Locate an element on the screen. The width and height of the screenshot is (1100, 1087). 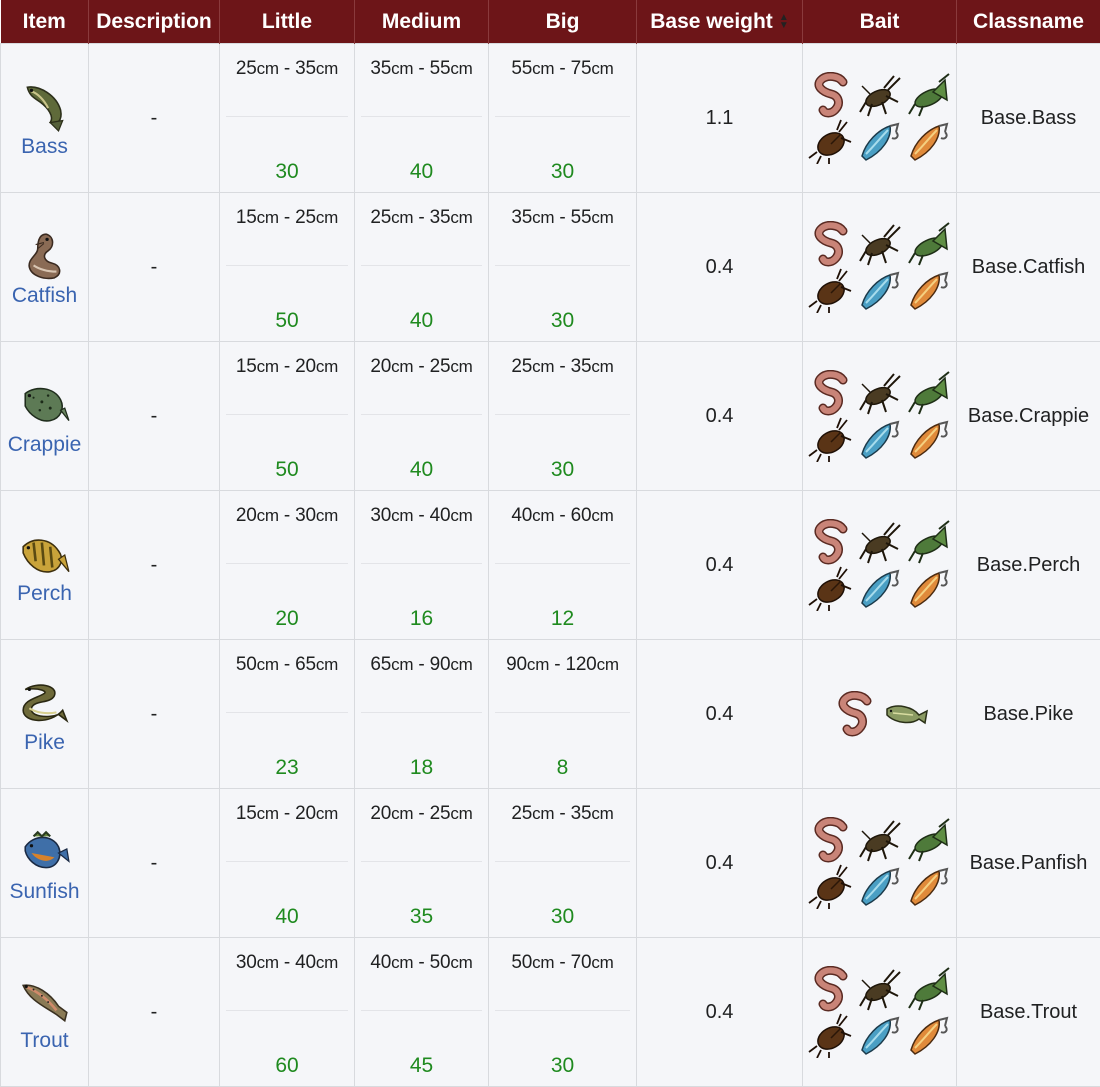
size-big-cell: 55cm - 75cm 30 is located at coordinates (563, 118).